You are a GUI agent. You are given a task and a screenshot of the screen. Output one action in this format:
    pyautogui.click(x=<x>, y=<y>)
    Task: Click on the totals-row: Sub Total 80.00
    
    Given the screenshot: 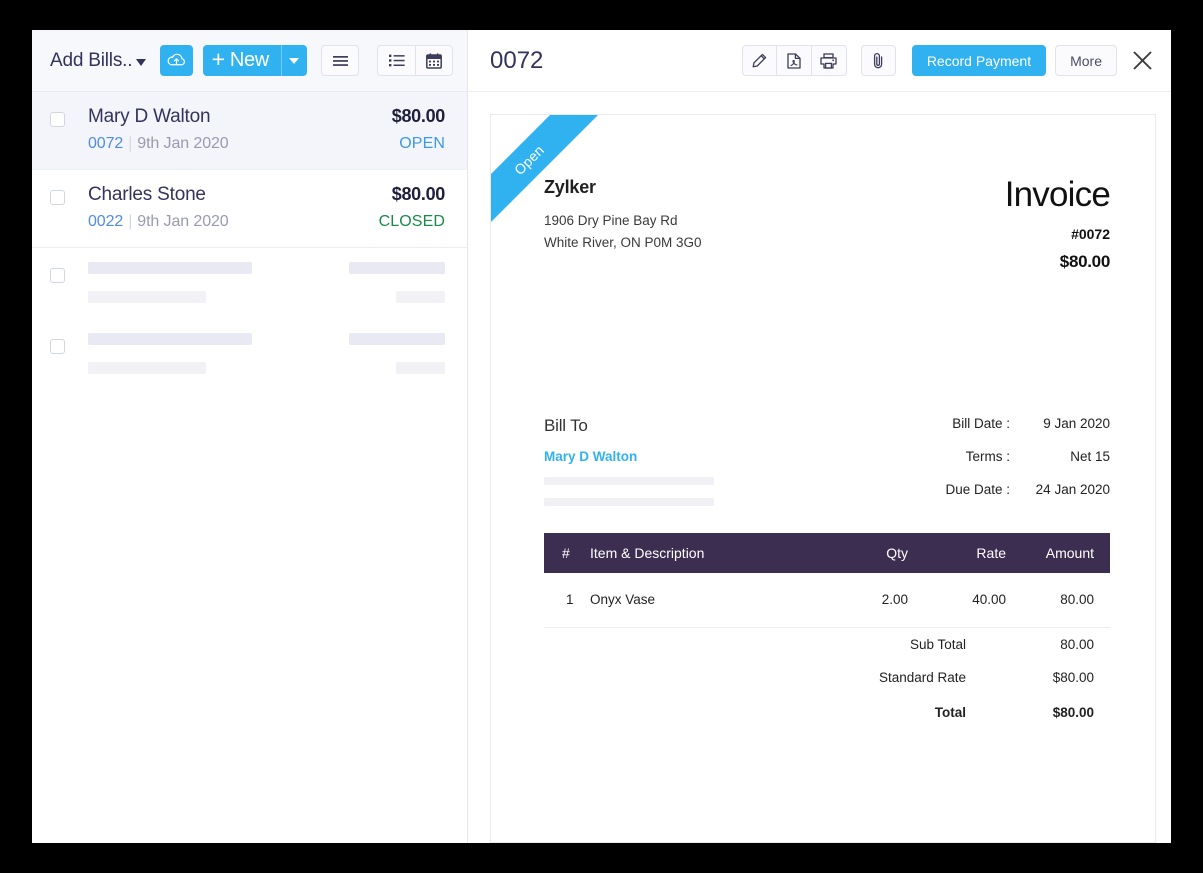 What is the action you would take?
    pyautogui.click(x=827, y=644)
    